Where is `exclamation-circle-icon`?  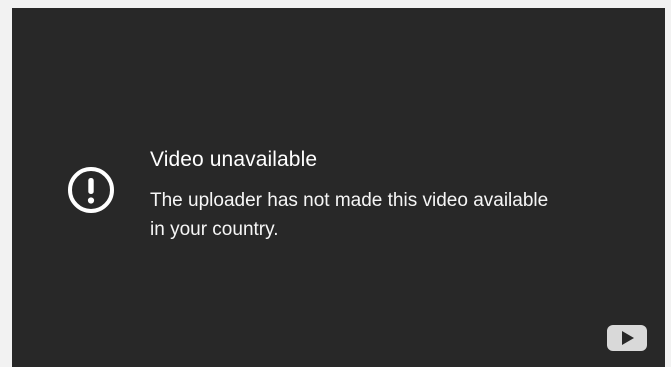 exclamation-circle-icon is located at coordinates (91, 190).